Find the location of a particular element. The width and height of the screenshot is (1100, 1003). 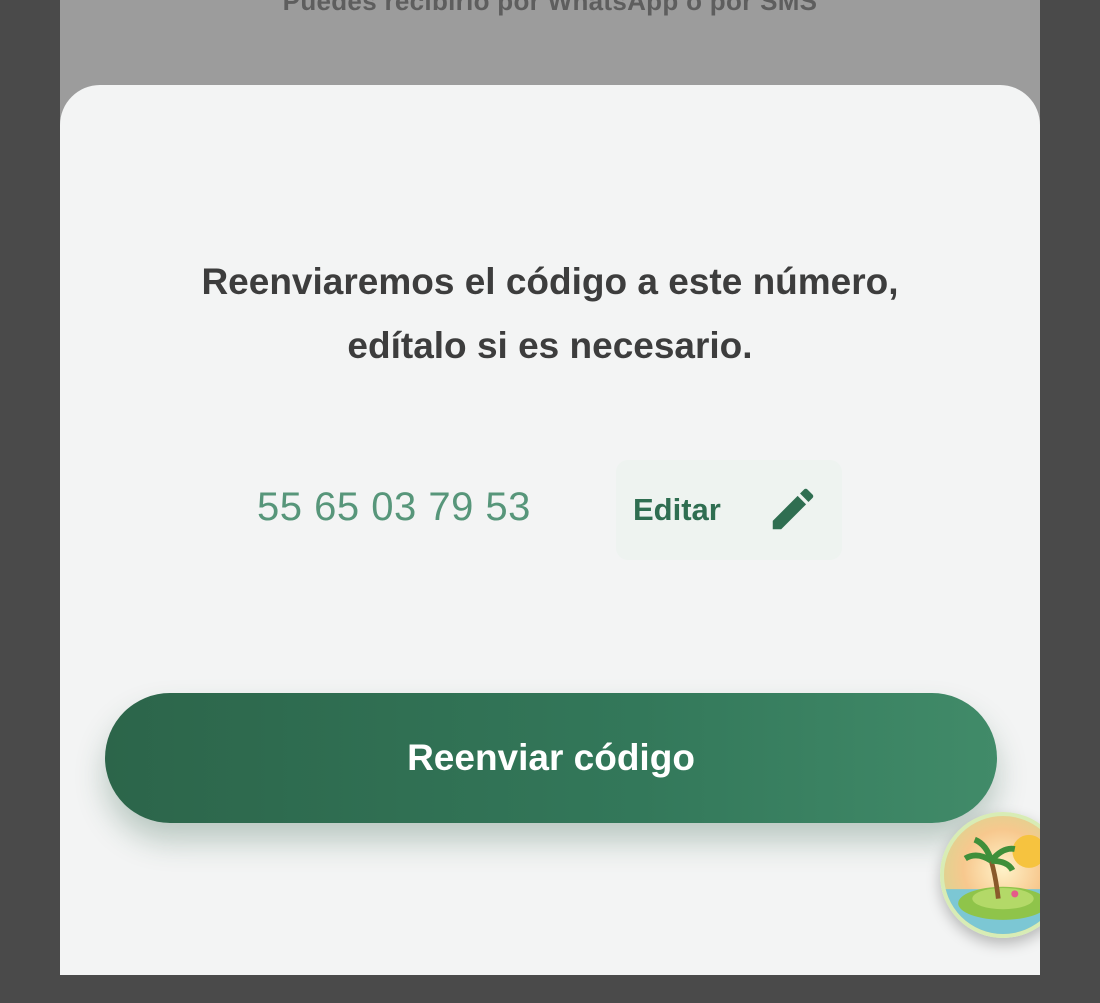

edit-number-button: Editar is located at coordinates (729, 510).